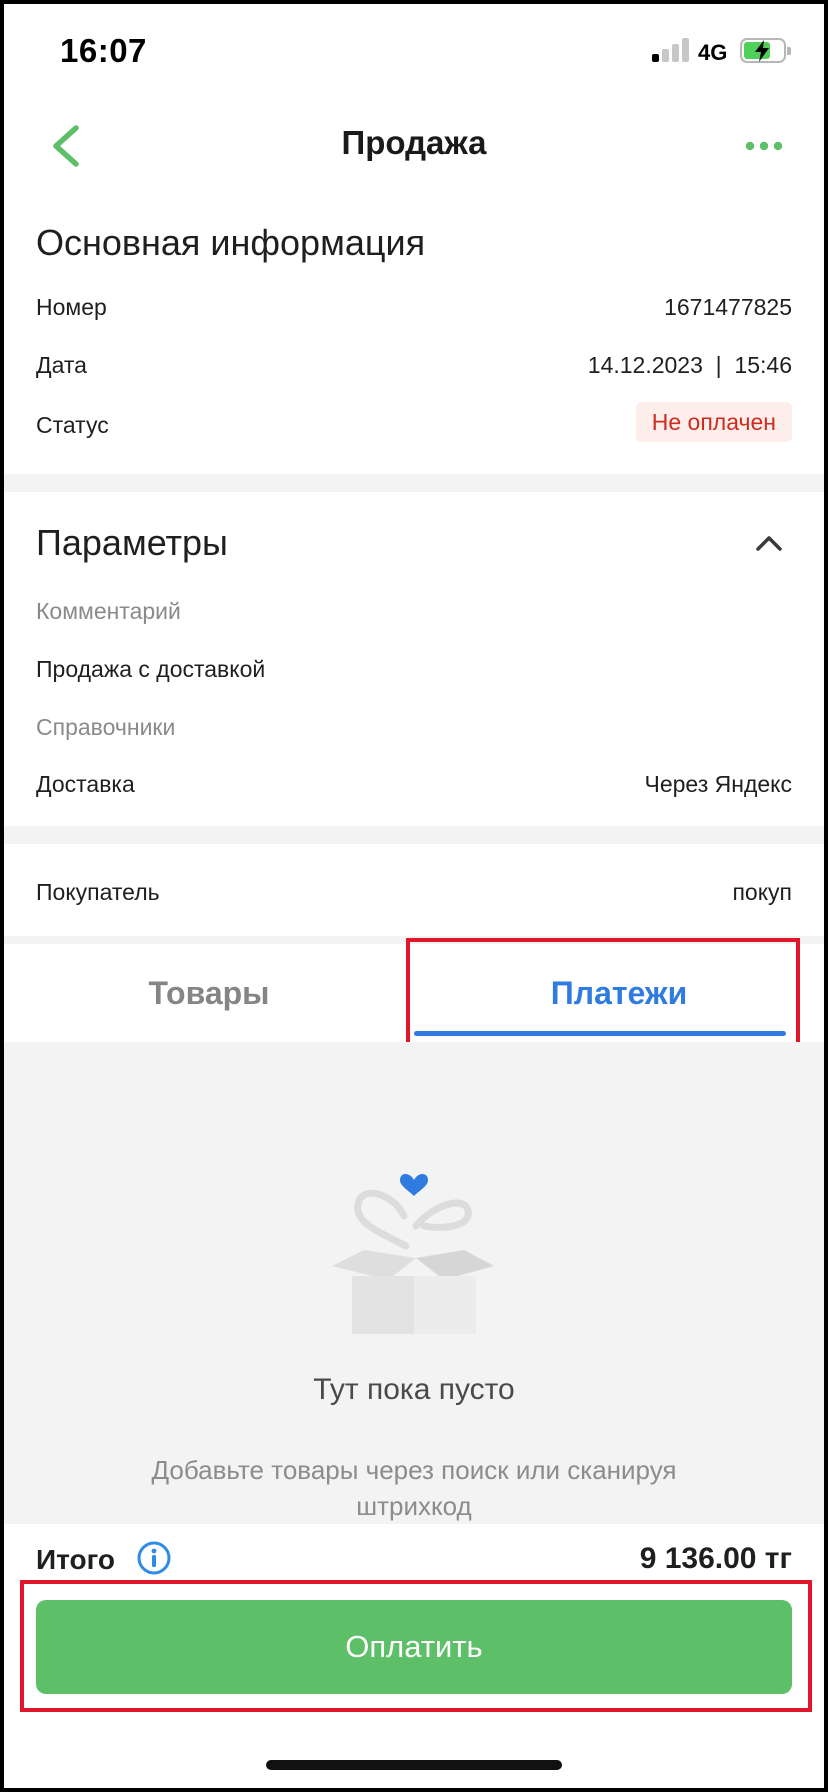 The width and height of the screenshot is (828, 1792). What do you see at coordinates (715, 1558) in the screenshot?
I see `total-value: 9 136.00 тг` at bounding box center [715, 1558].